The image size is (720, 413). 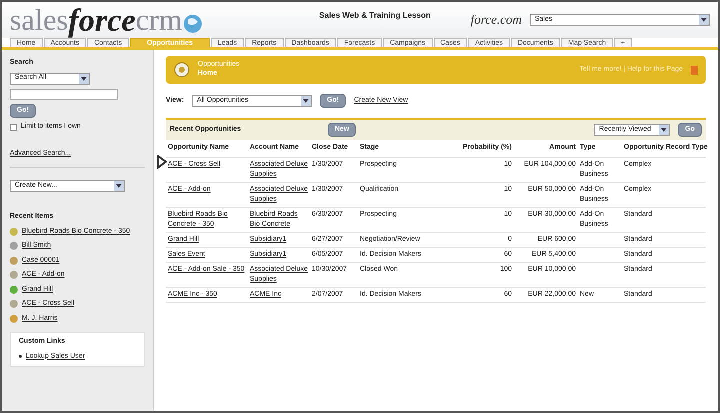 What do you see at coordinates (182, 70) in the screenshot?
I see `coins-icon` at bounding box center [182, 70].